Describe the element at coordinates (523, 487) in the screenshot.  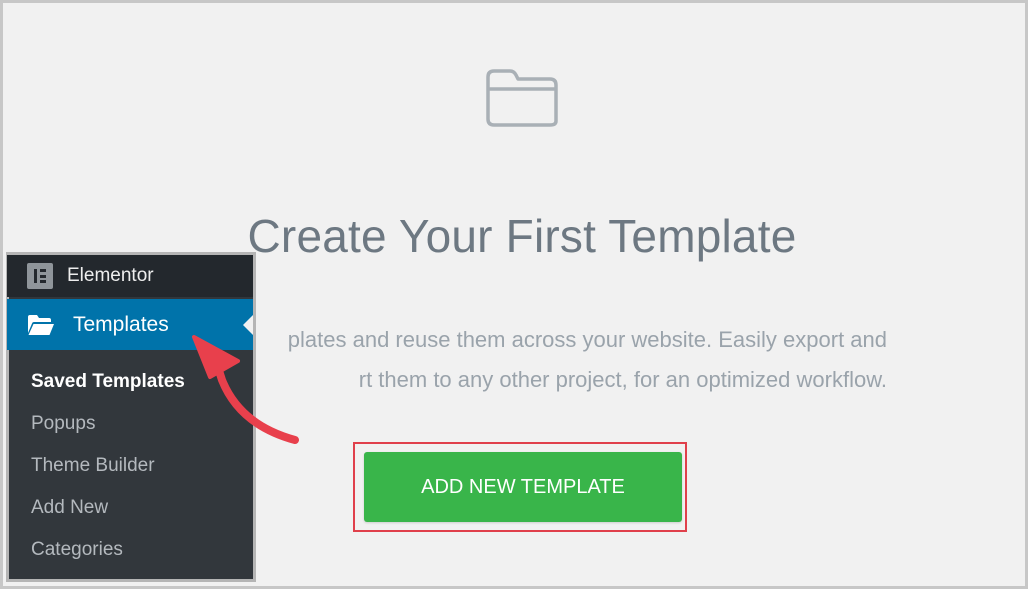
I see `add-new-template-button: ADD NEW TEMPLATE` at that location.